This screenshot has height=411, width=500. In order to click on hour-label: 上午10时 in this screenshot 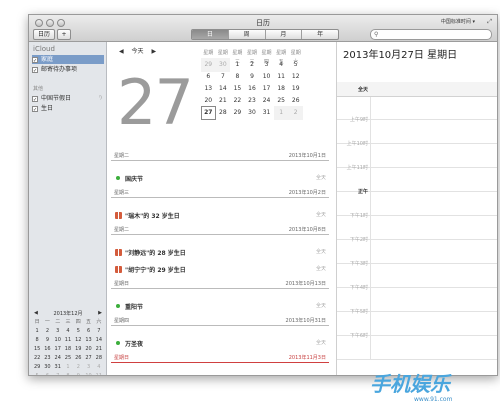, I will do `click(357, 144)`.